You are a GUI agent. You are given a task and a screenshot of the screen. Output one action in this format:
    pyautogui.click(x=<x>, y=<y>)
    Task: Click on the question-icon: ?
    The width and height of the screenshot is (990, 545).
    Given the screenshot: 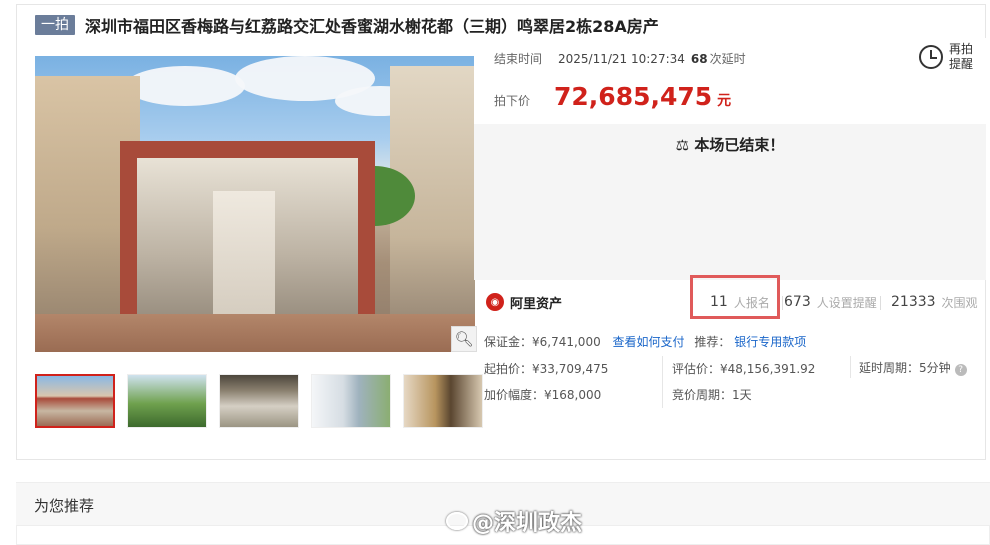 What is the action you would take?
    pyautogui.click(x=960, y=370)
    